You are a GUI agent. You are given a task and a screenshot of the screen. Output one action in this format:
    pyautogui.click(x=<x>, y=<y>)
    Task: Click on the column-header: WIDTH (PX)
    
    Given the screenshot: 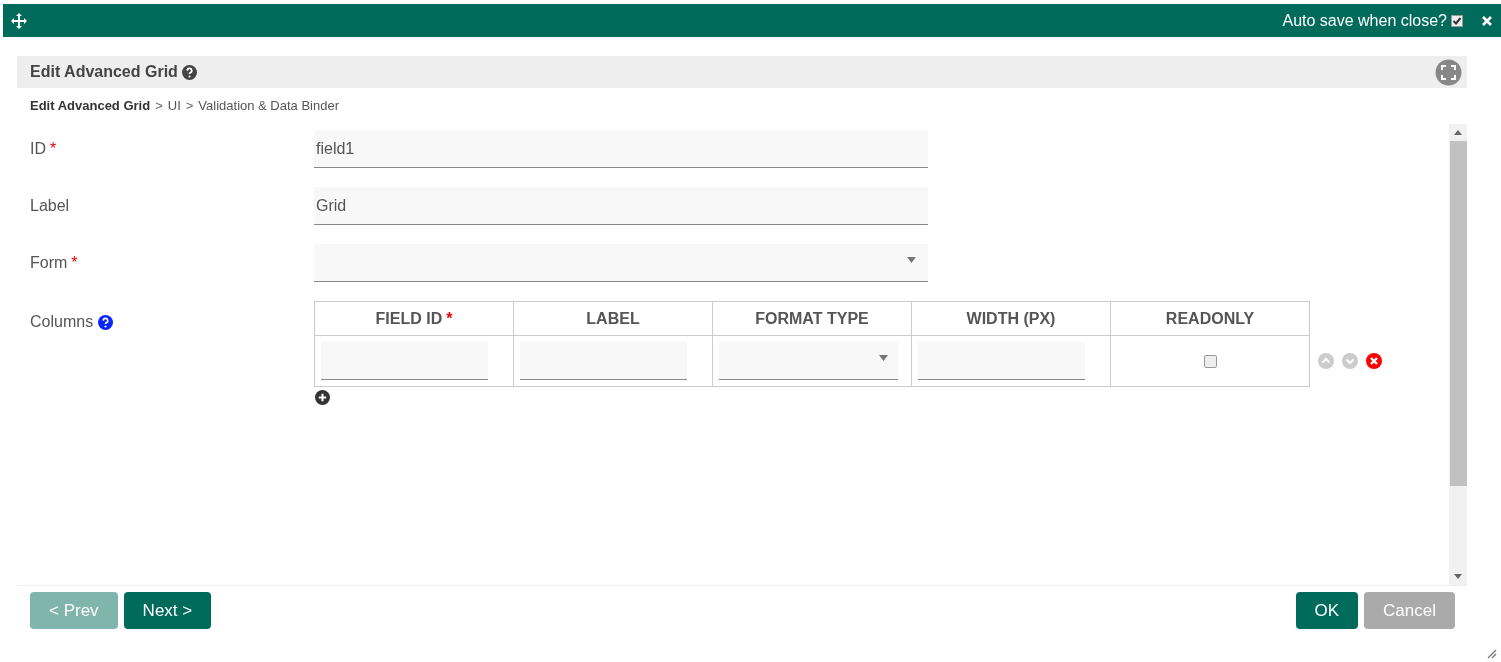 What is the action you would take?
    pyautogui.click(x=1011, y=318)
    